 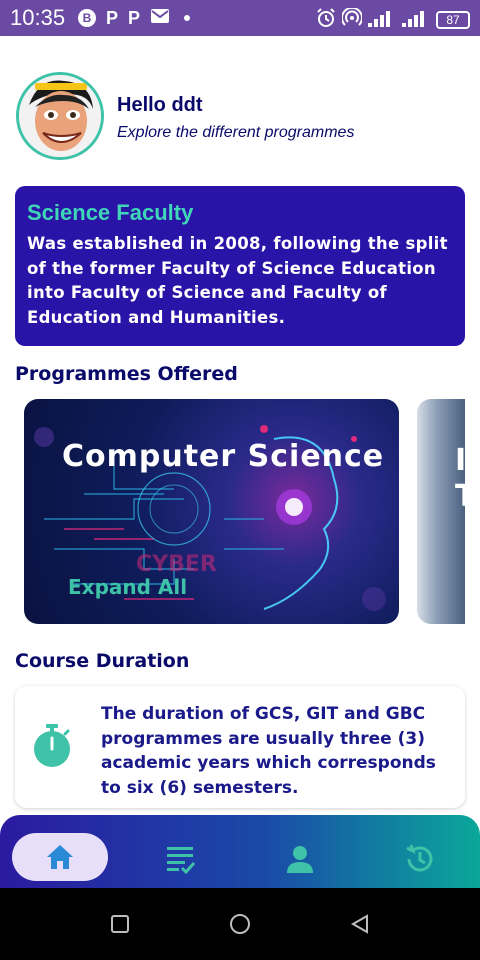 I want to click on checklist-icon, so click(x=181, y=860).